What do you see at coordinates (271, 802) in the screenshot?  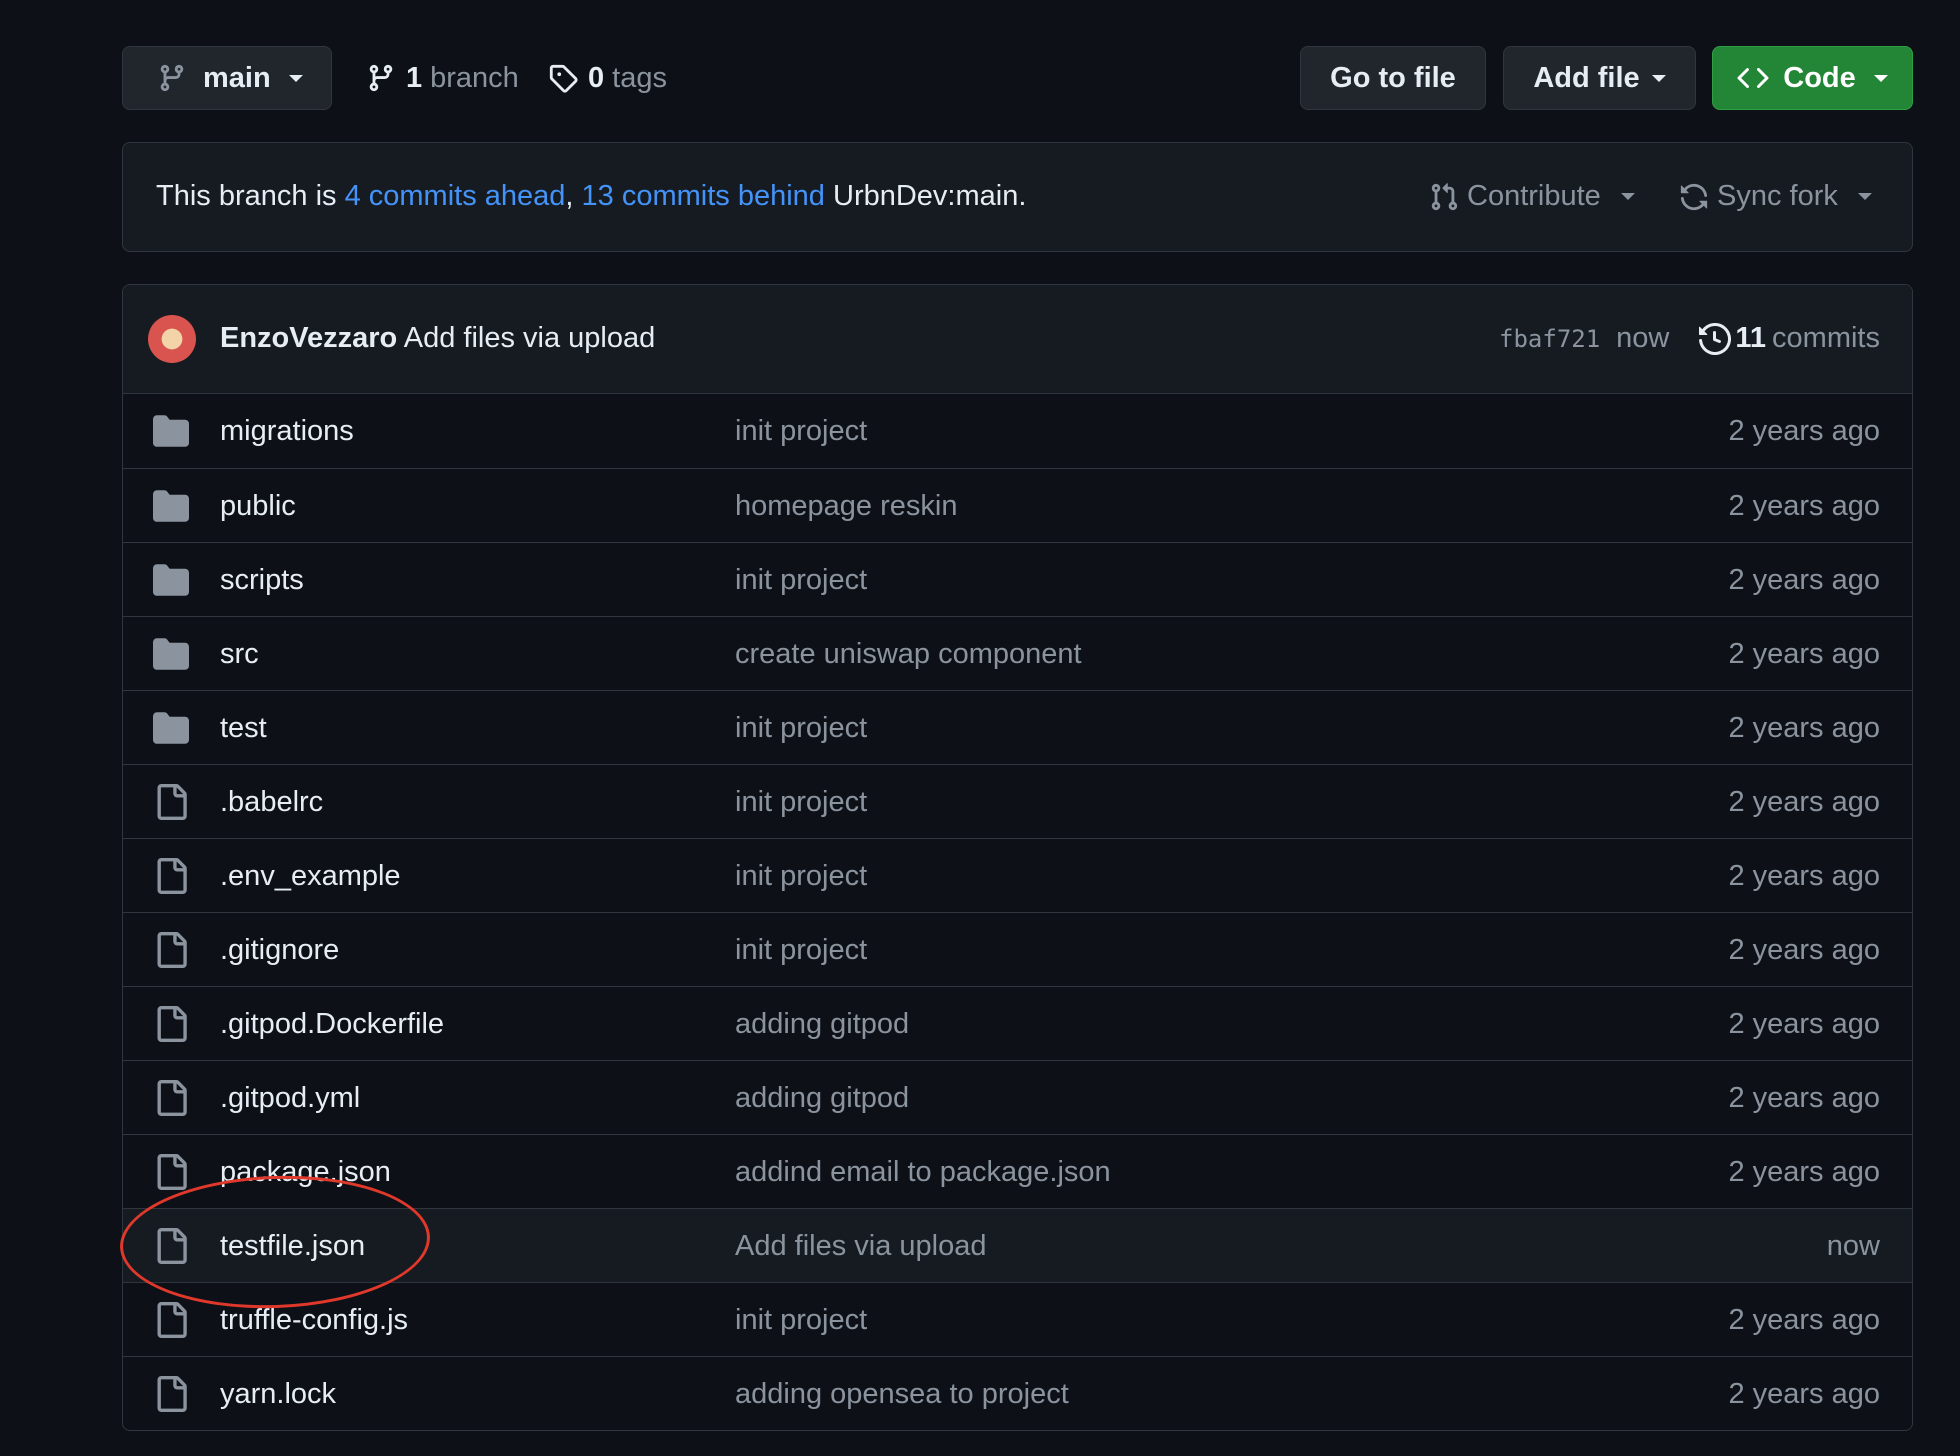 I see `file-name-link: .babelrc` at bounding box center [271, 802].